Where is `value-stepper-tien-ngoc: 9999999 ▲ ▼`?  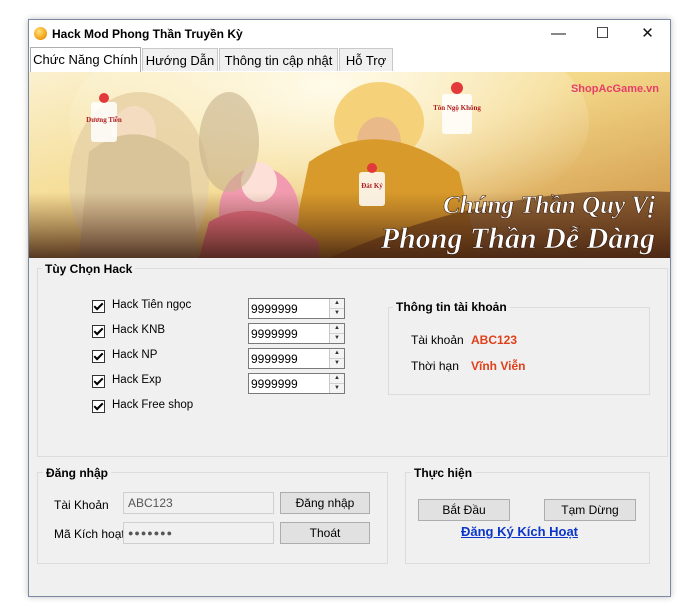 value-stepper-tien-ngoc: 9999999 ▲ ▼ is located at coordinates (296, 308).